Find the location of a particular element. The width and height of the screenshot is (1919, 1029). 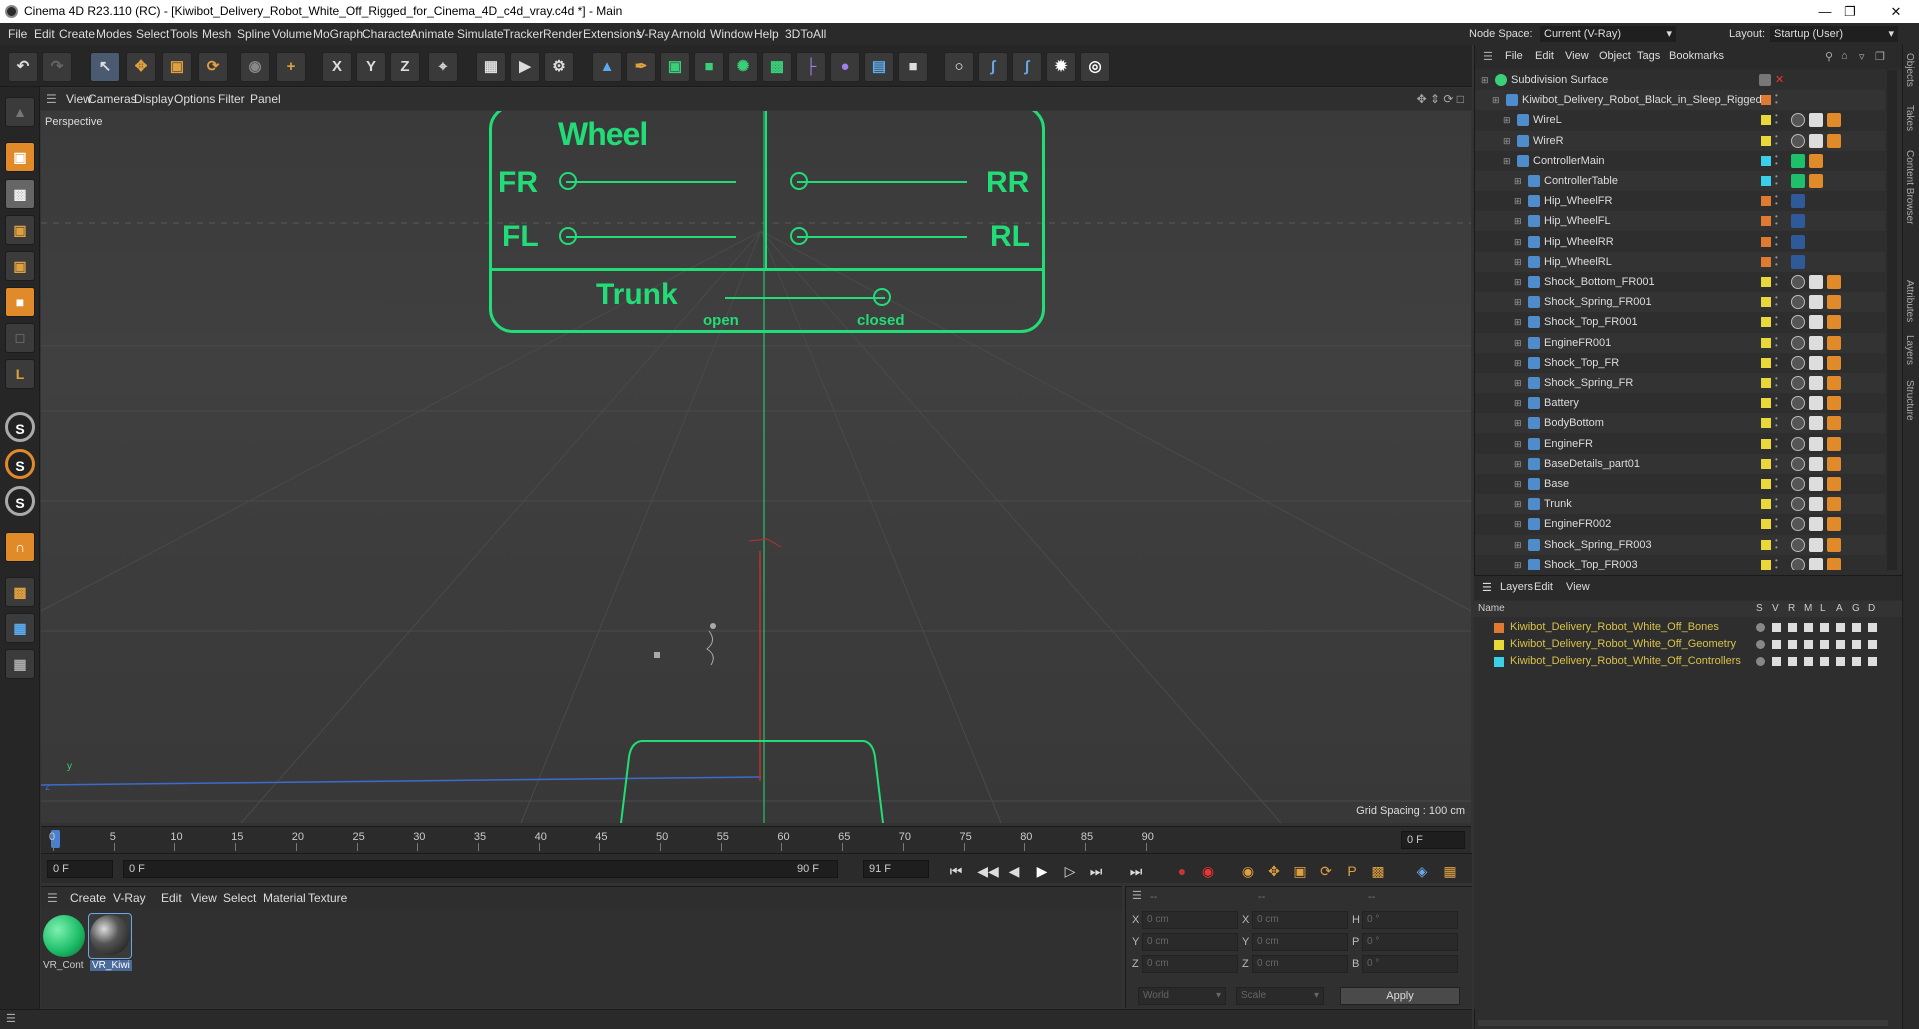

object-row: ⊞ Shock_Spring_FR • • is located at coordinates (1680, 383).